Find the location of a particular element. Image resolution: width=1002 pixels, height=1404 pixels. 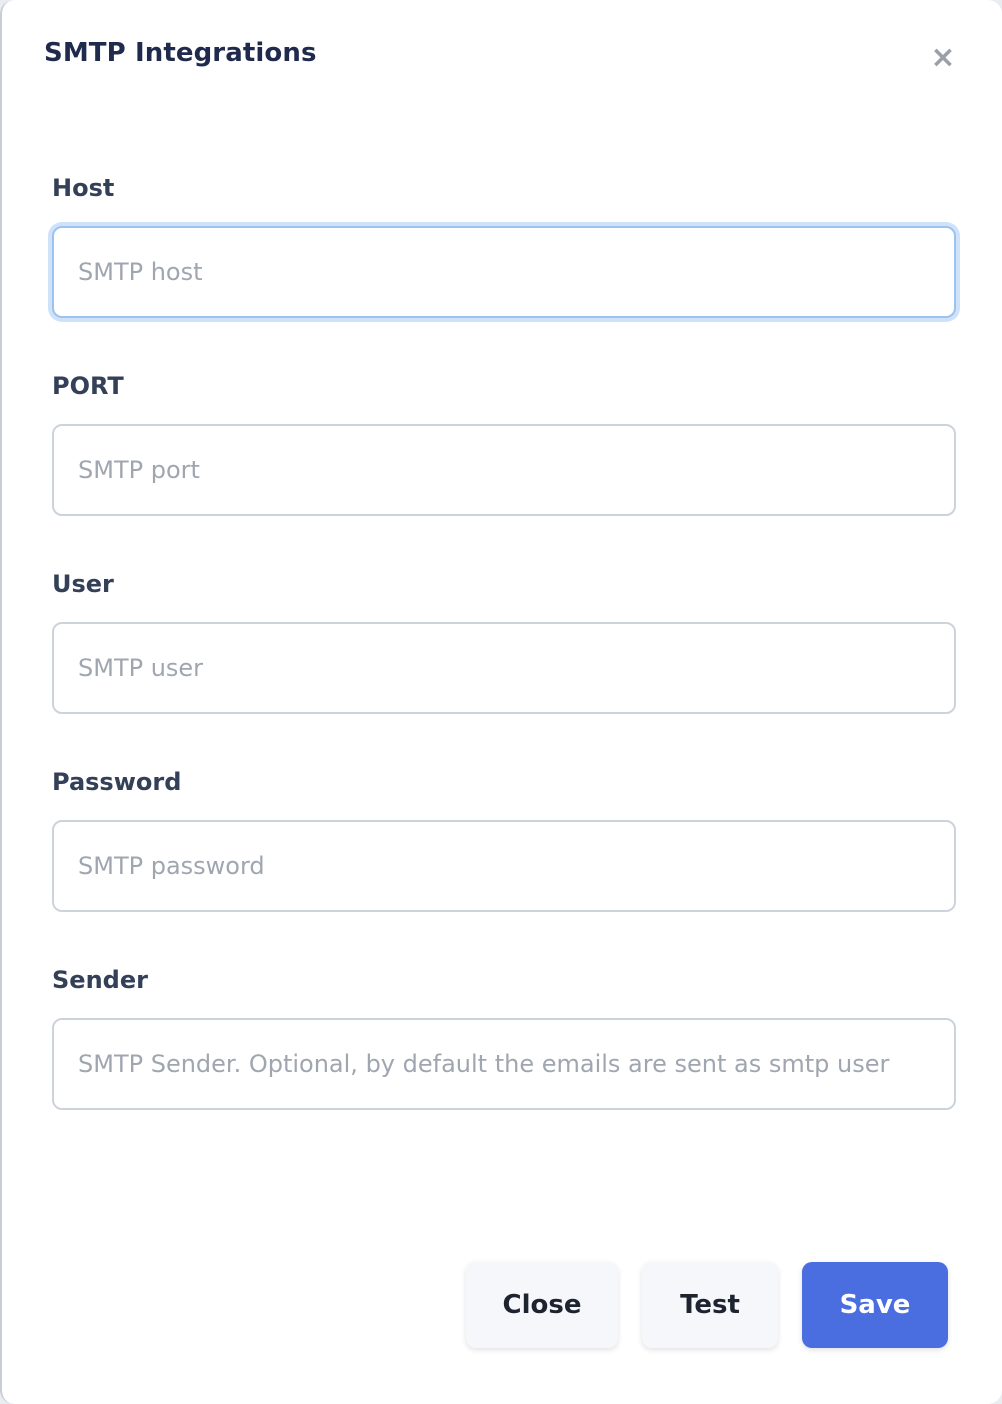

sender-label: Sender is located at coordinates (100, 980).